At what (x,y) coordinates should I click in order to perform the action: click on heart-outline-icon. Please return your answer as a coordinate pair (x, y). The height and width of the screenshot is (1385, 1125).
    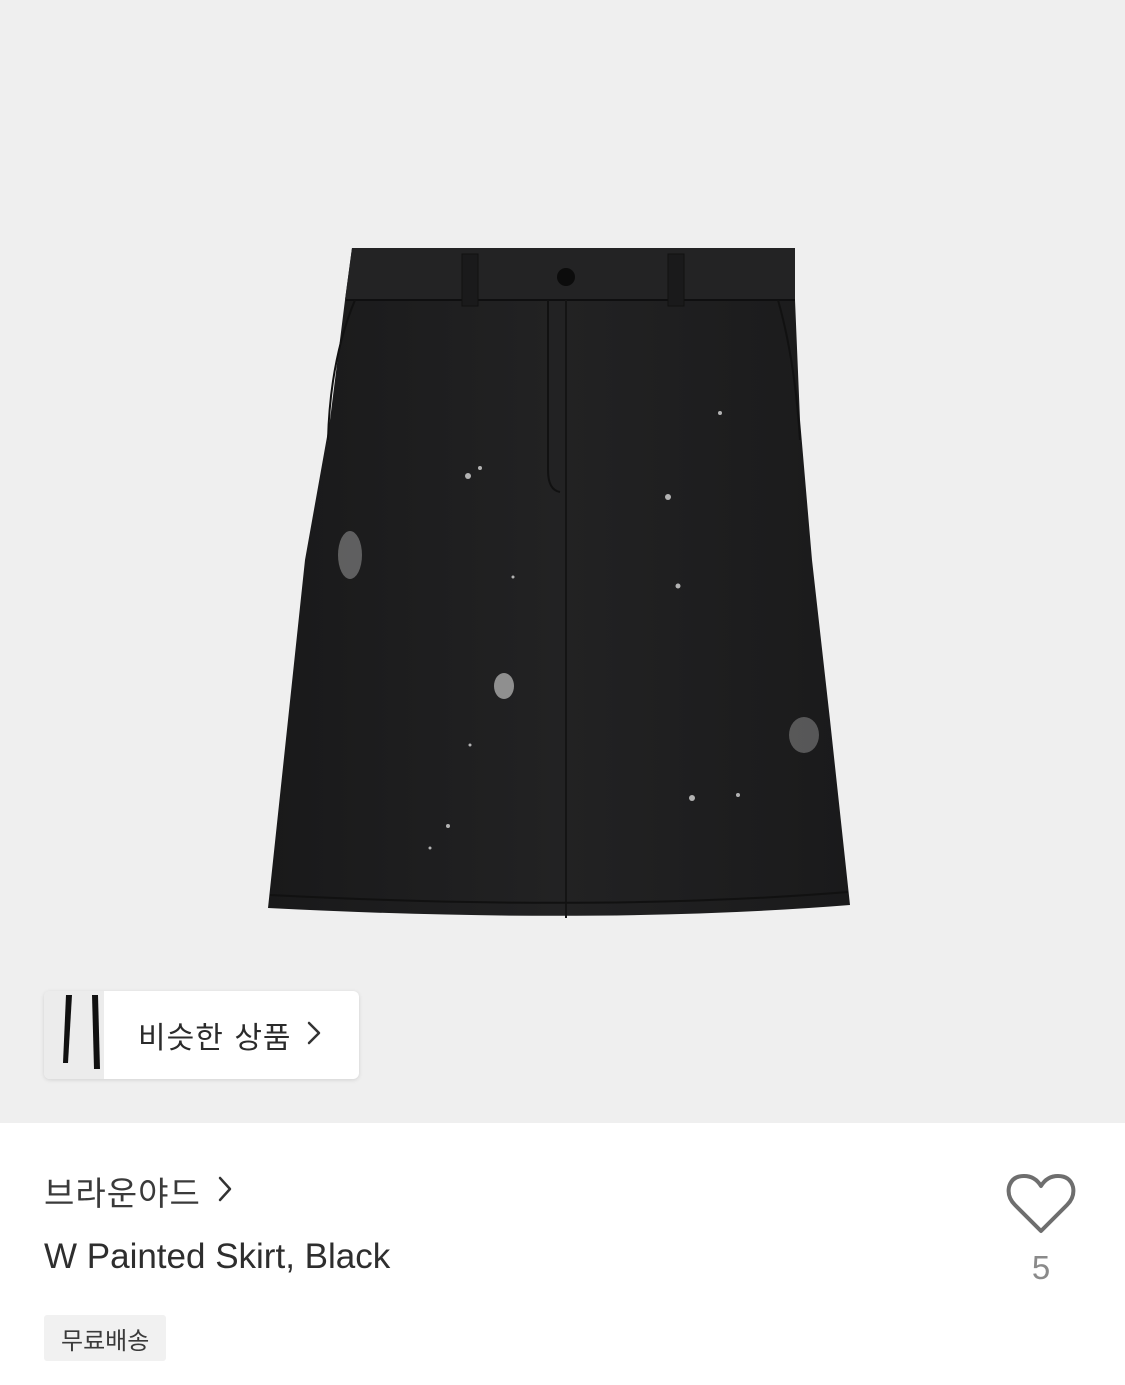
    Looking at the image, I should click on (1041, 1206).